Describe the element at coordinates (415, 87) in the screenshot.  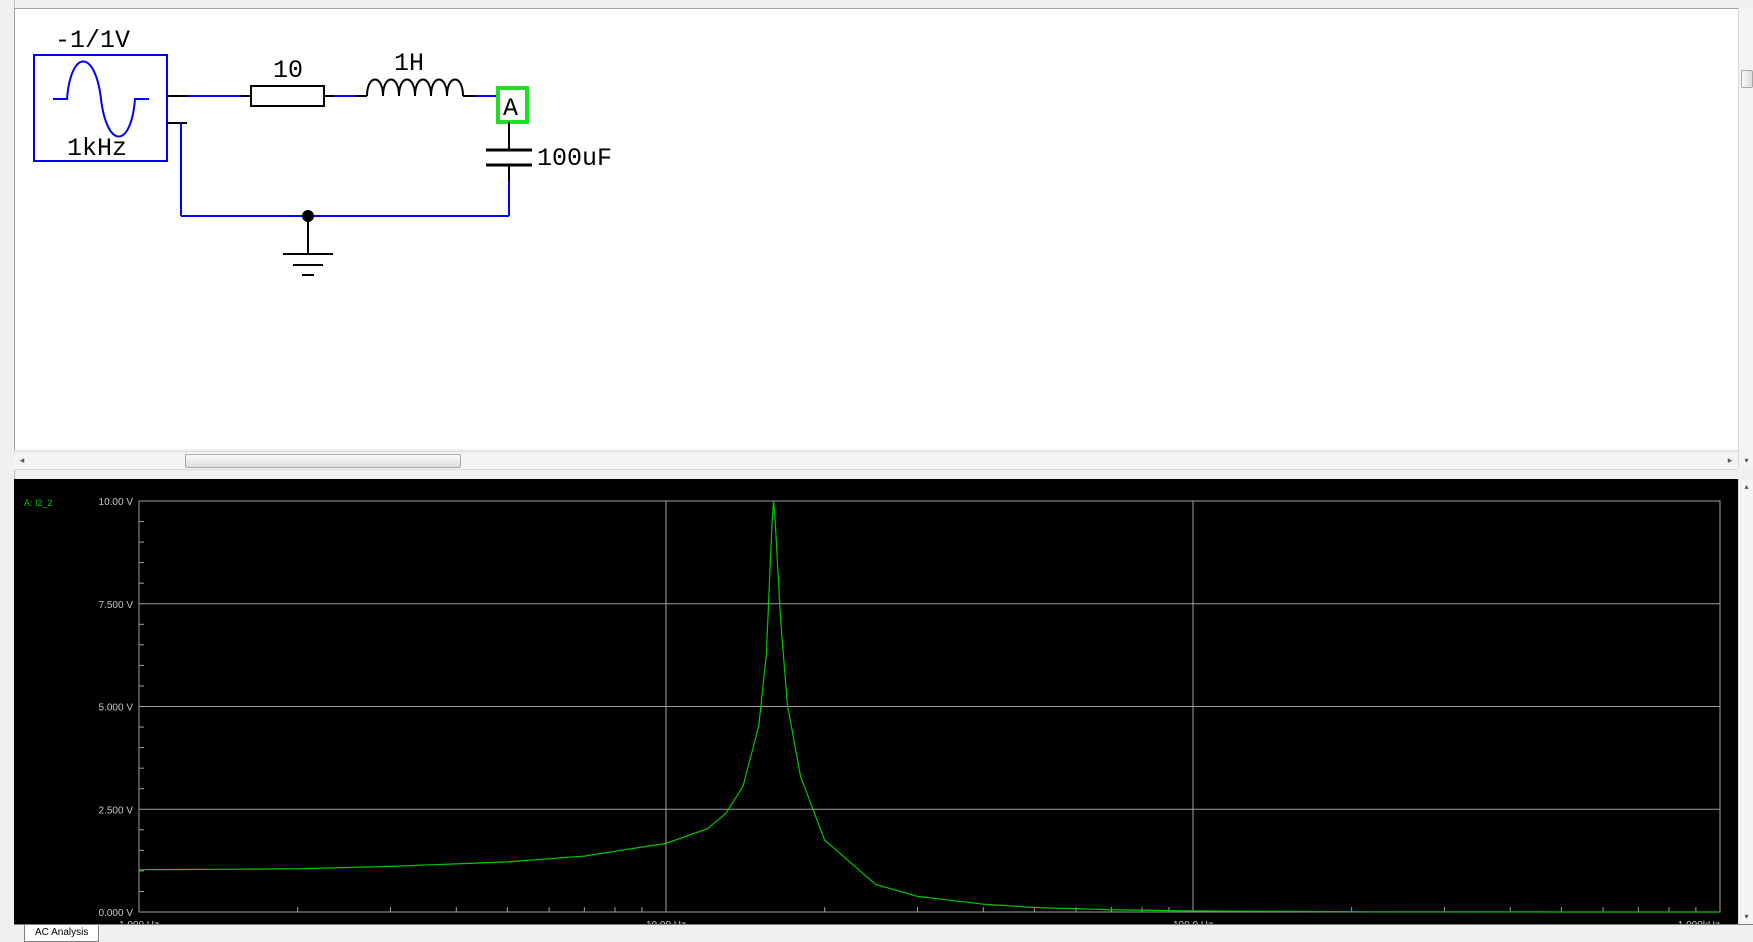
I see `inductor` at that location.